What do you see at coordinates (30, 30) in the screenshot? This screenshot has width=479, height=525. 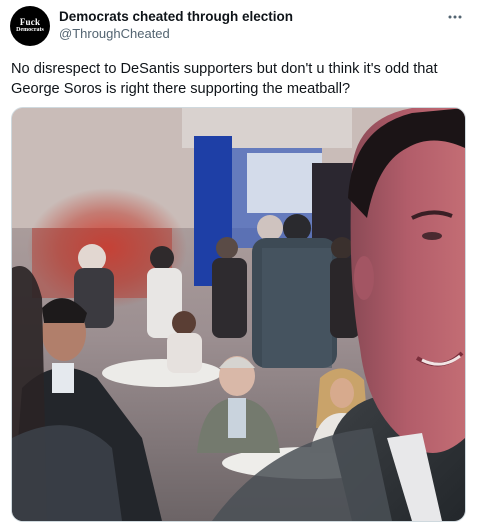 I see `avatar-text-bottom: Democrats` at bounding box center [30, 30].